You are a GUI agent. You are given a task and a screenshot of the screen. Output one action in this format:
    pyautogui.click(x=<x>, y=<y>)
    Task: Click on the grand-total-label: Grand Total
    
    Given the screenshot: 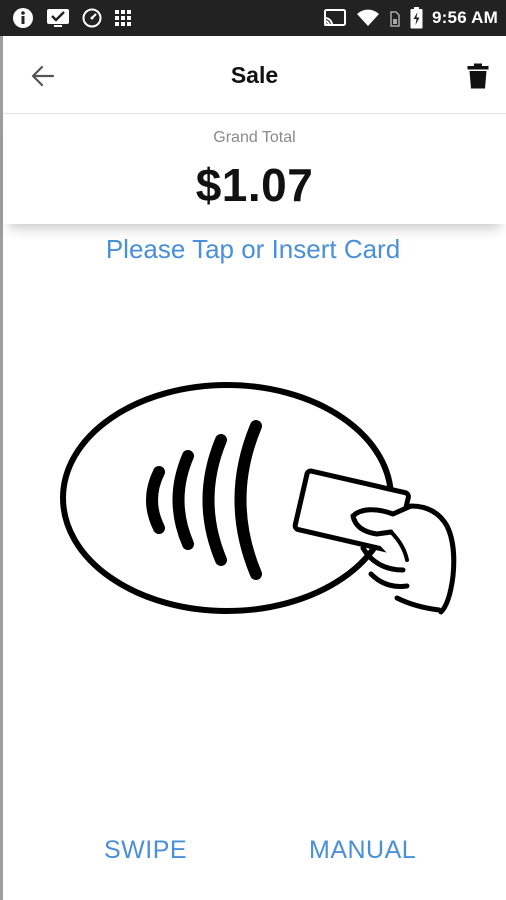 What is the action you would take?
    pyautogui.click(x=254, y=137)
    